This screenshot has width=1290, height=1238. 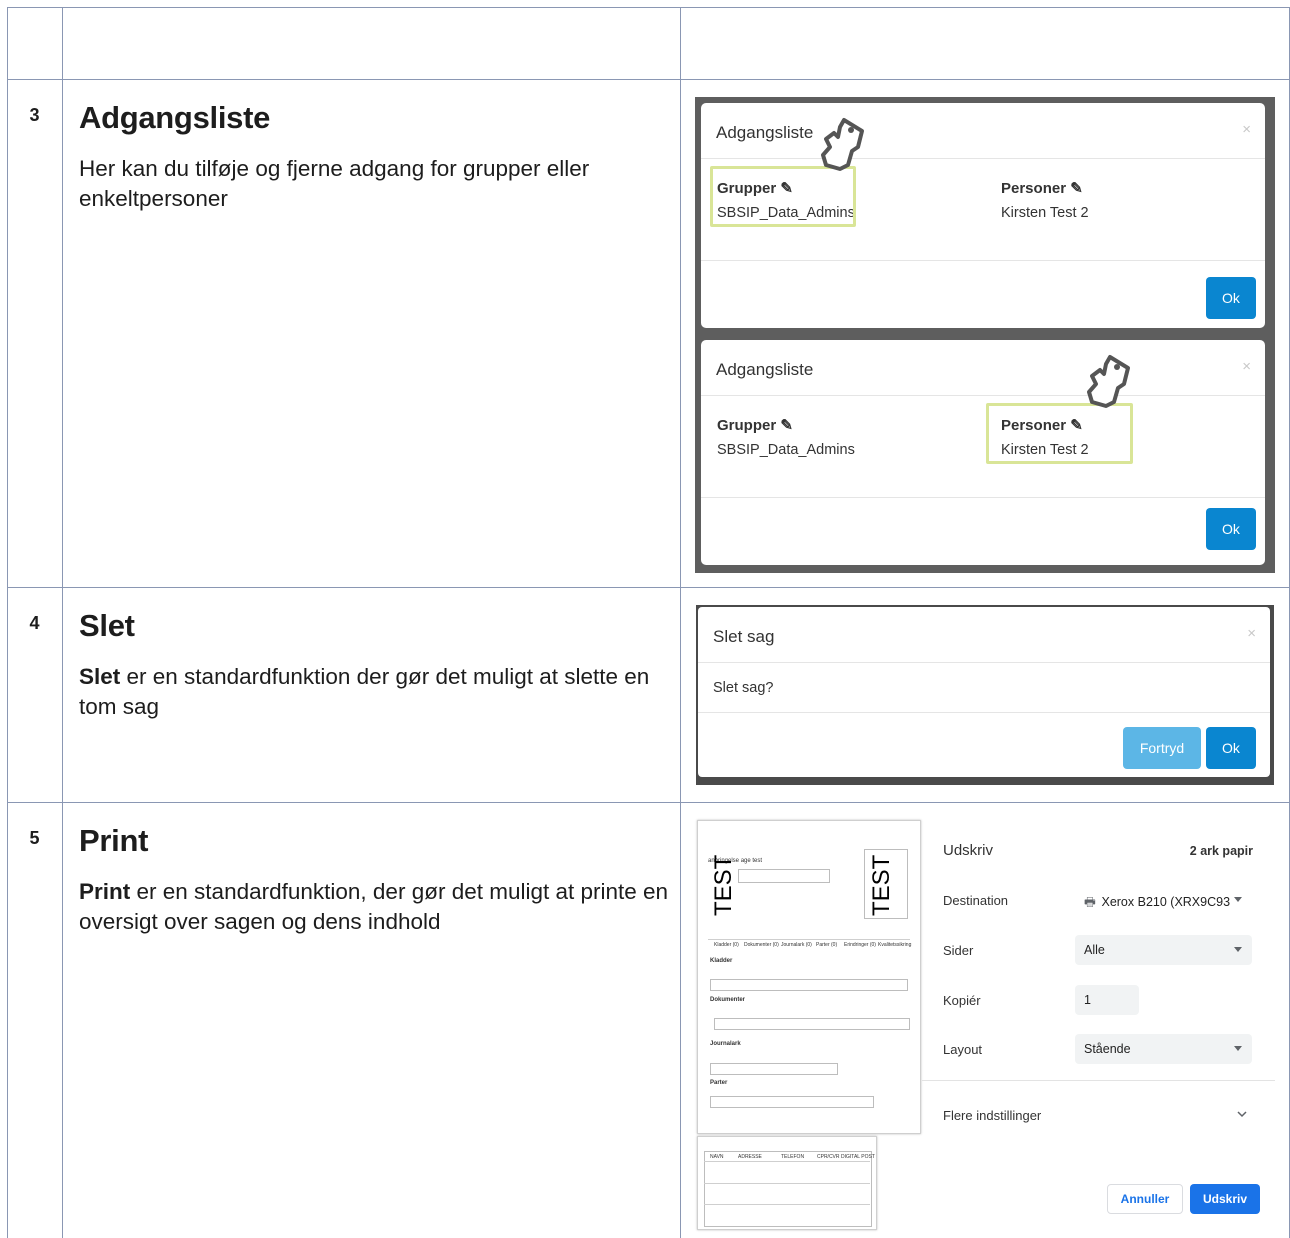 What do you see at coordinates (1094, 950) in the screenshot?
I see `pages-value: Alle` at bounding box center [1094, 950].